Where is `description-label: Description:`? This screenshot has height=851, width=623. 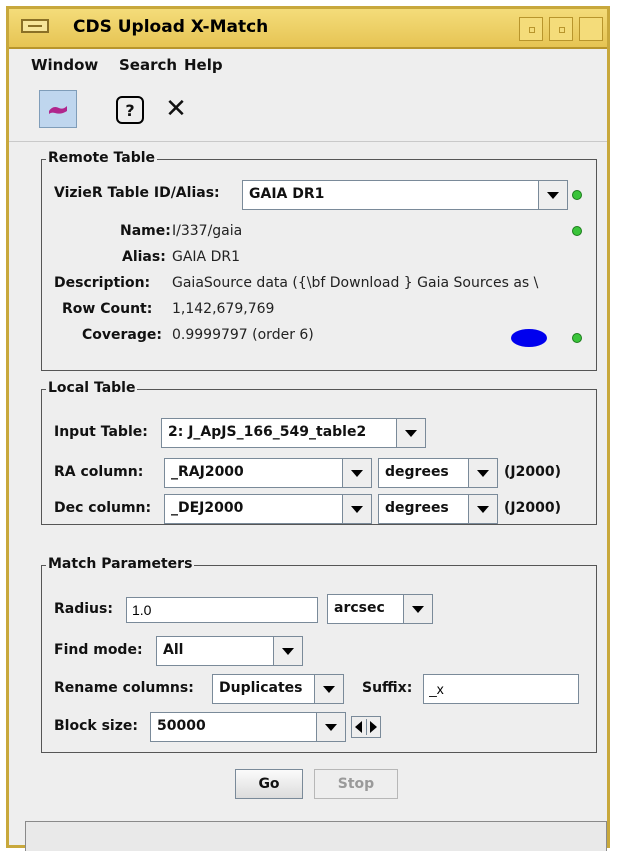 description-label: Description: is located at coordinates (102, 283).